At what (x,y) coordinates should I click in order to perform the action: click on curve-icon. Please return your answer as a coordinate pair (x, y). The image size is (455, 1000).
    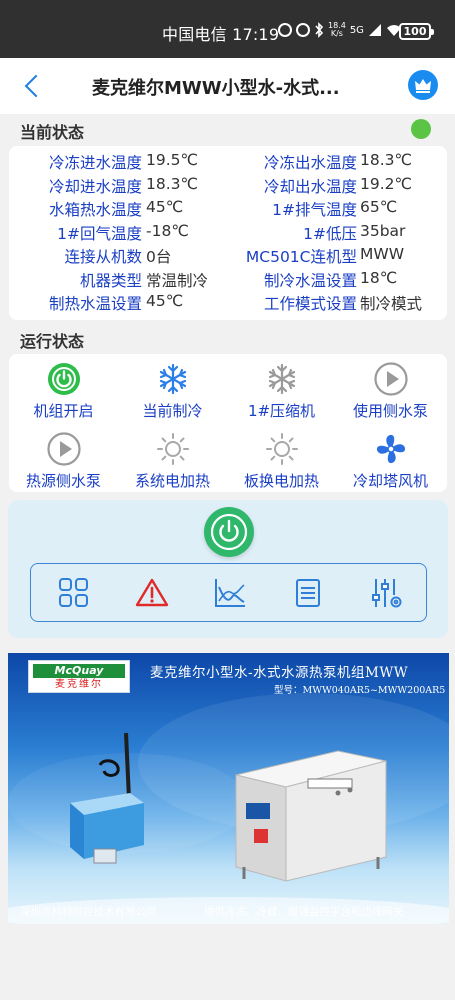
    Looking at the image, I should click on (230, 593).